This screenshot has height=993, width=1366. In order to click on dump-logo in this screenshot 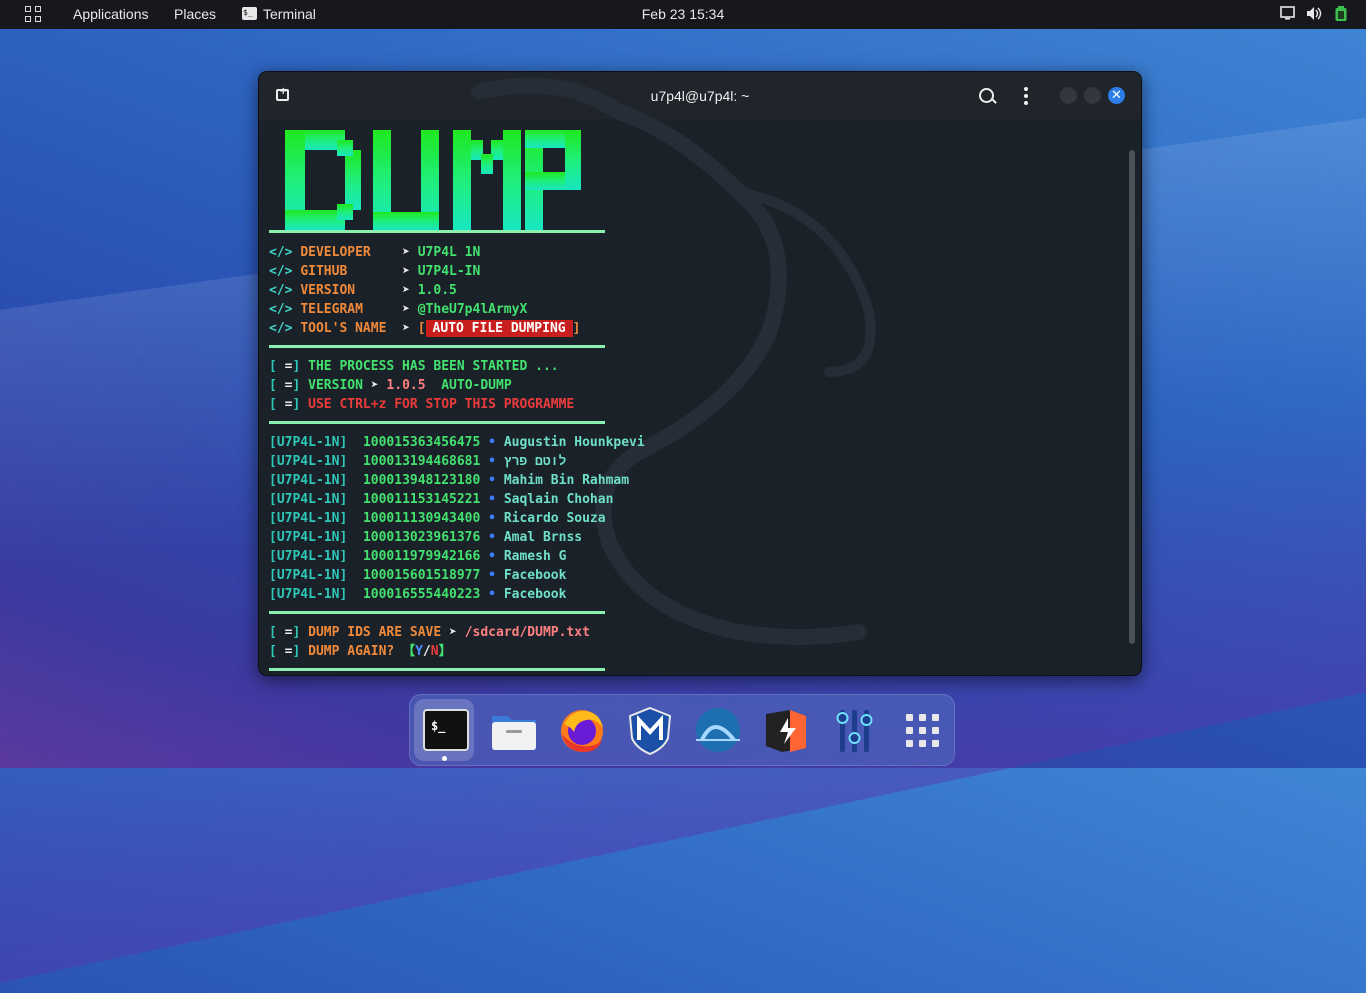, I will do `click(433, 180)`.